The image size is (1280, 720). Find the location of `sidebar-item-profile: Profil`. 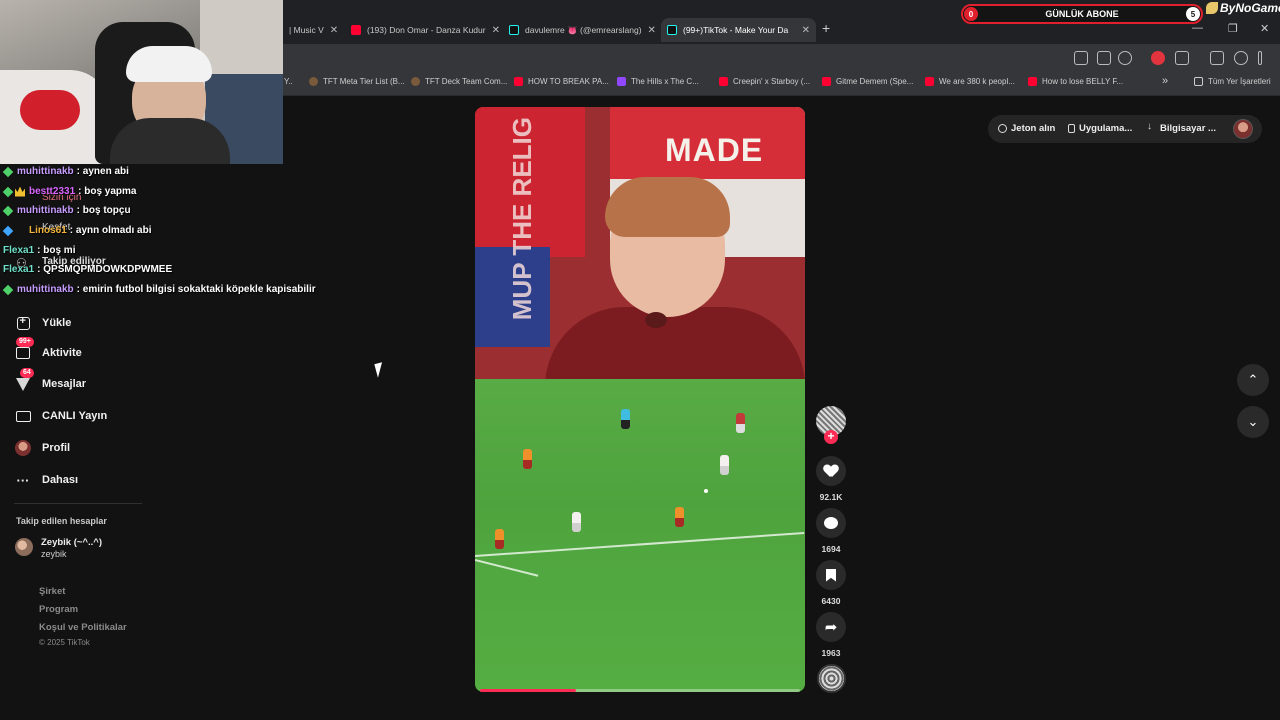

sidebar-item-profile: Profil is located at coordinates (42, 448).